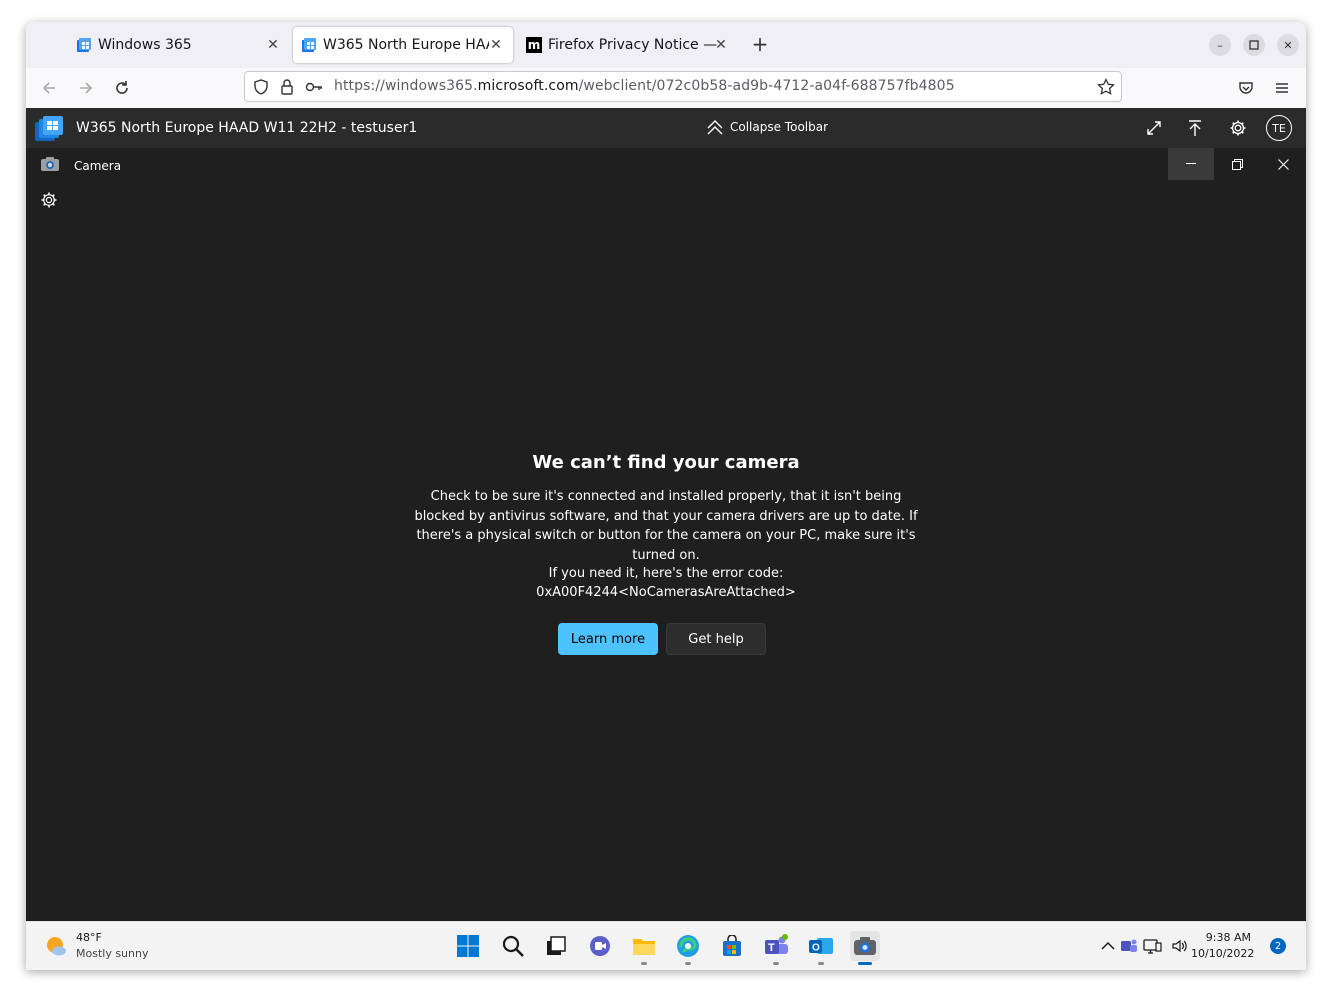 This screenshot has width=1332, height=999. Describe the element at coordinates (600, 946) in the screenshot. I see `chat-button` at that location.